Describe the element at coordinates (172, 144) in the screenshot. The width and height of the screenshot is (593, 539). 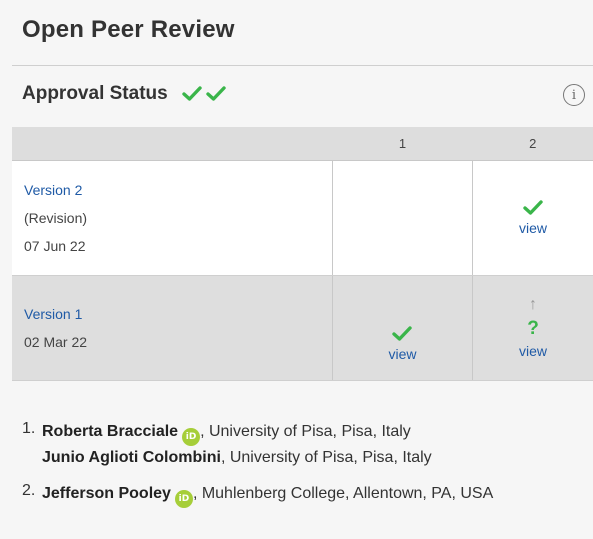
I see `table-header-cell` at that location.